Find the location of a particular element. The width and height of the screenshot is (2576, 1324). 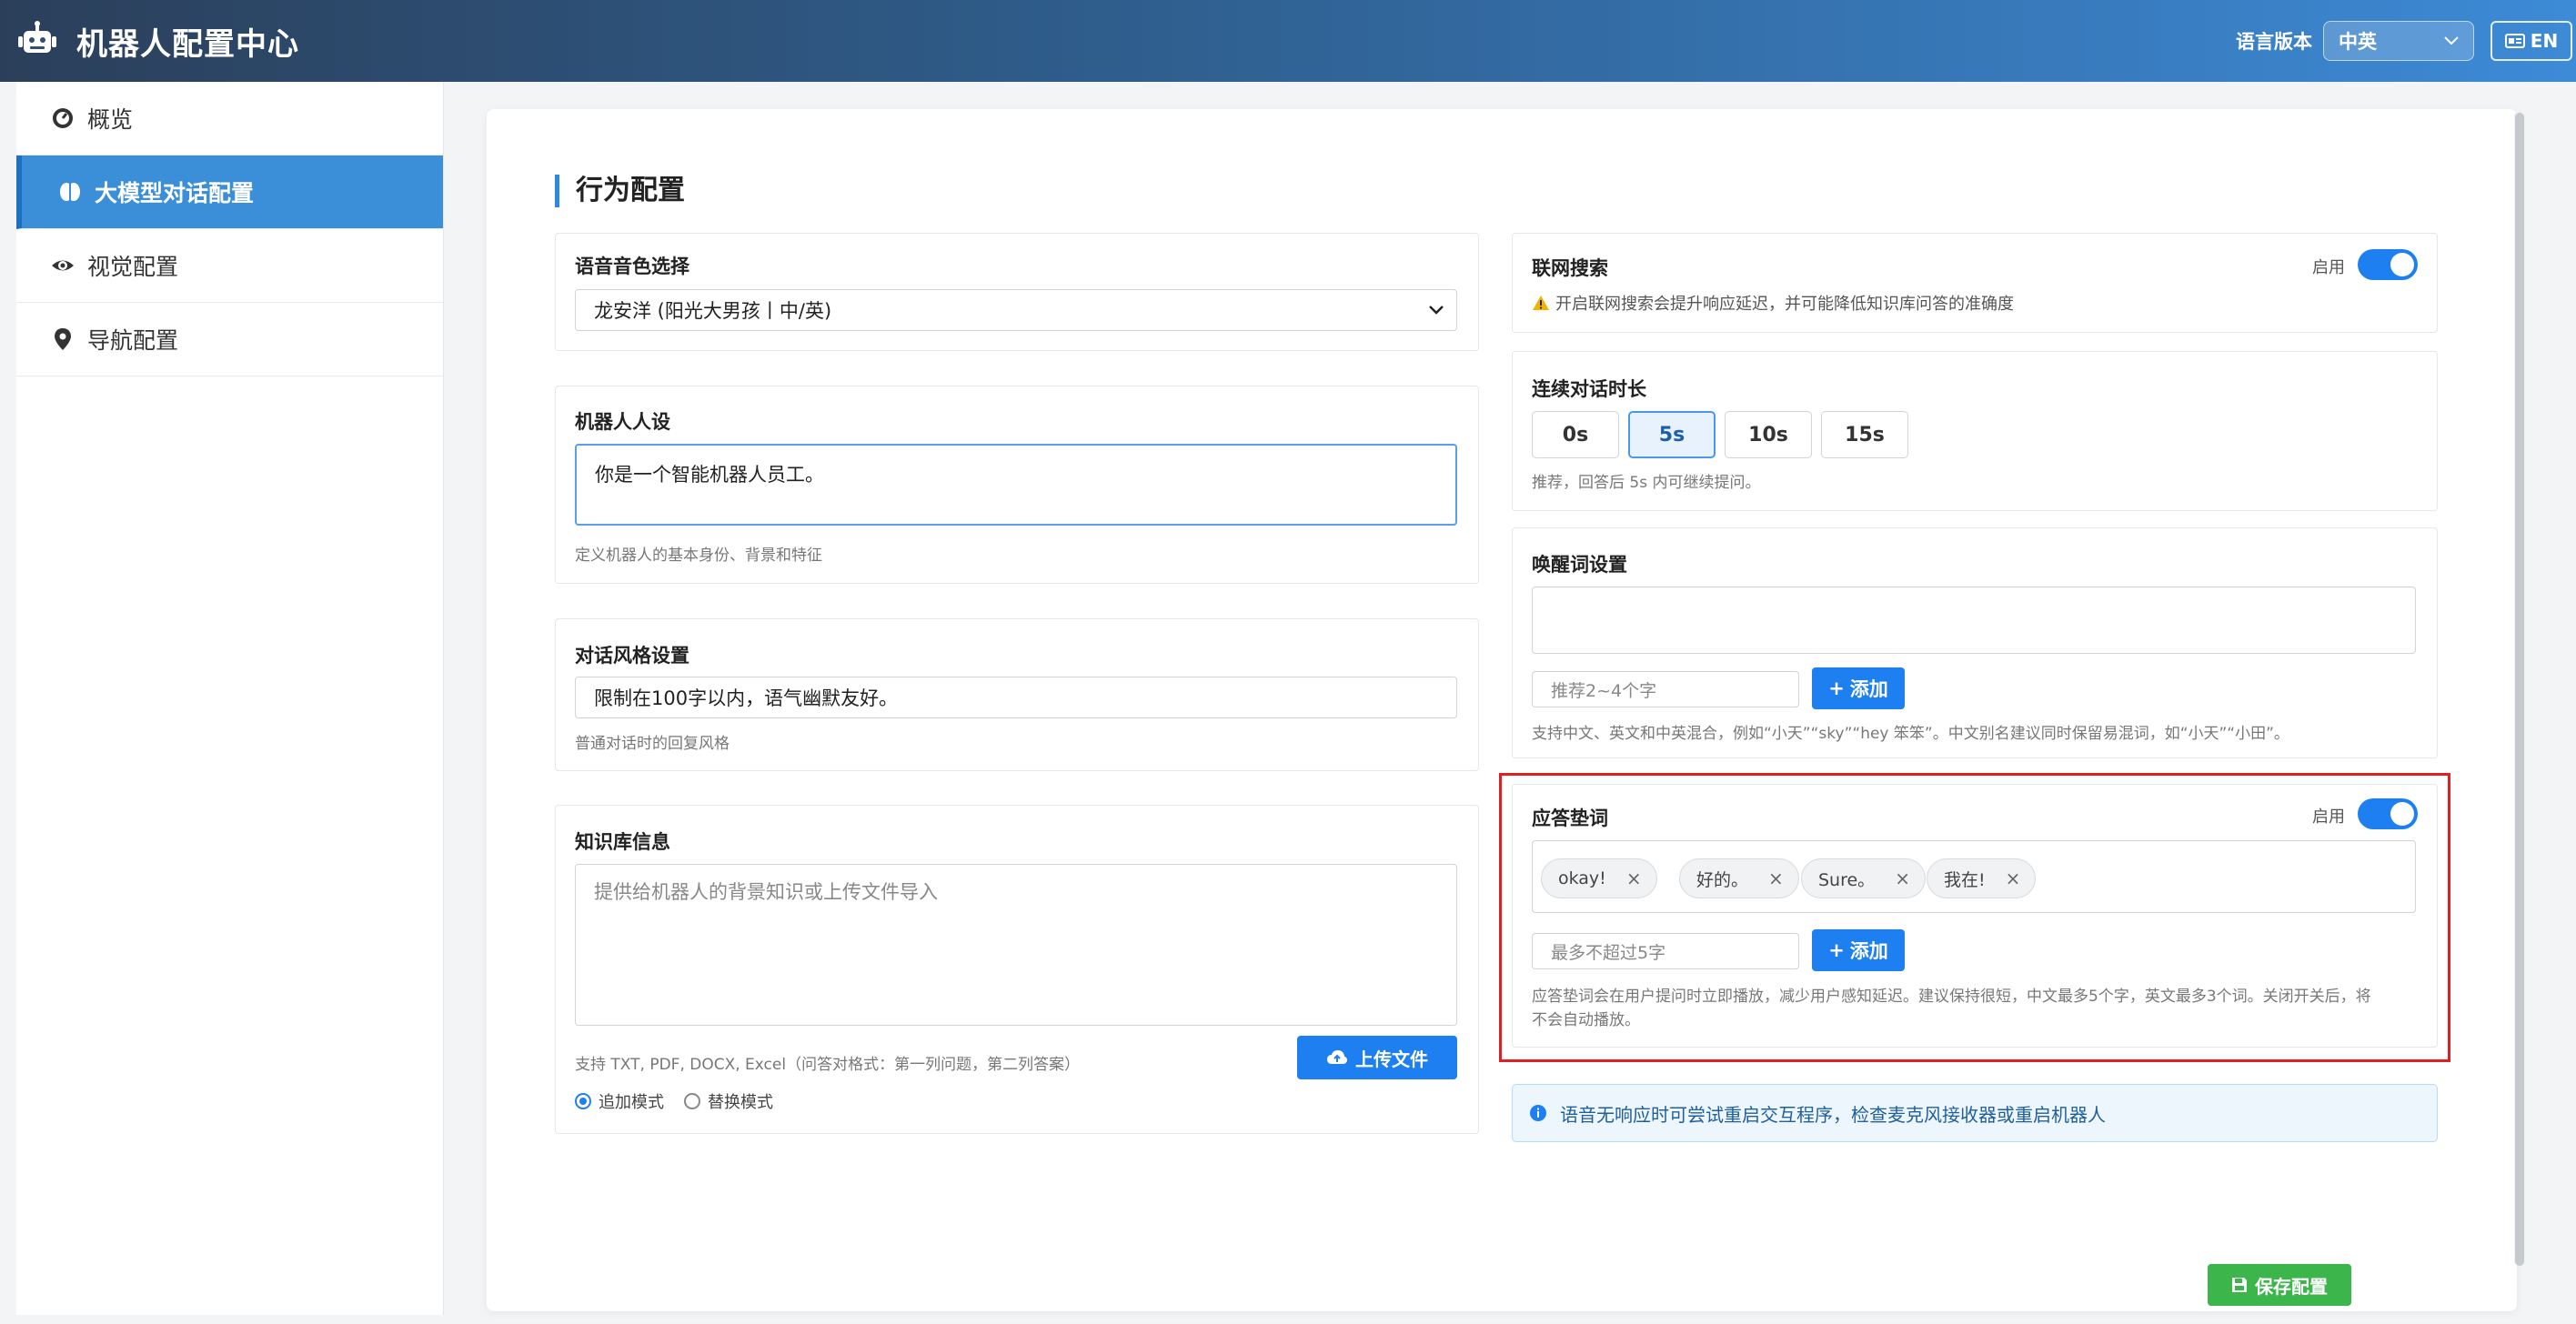

style-input: 限制在100字以内，语气幽默友好。 is located at coordinates (1016, 697).